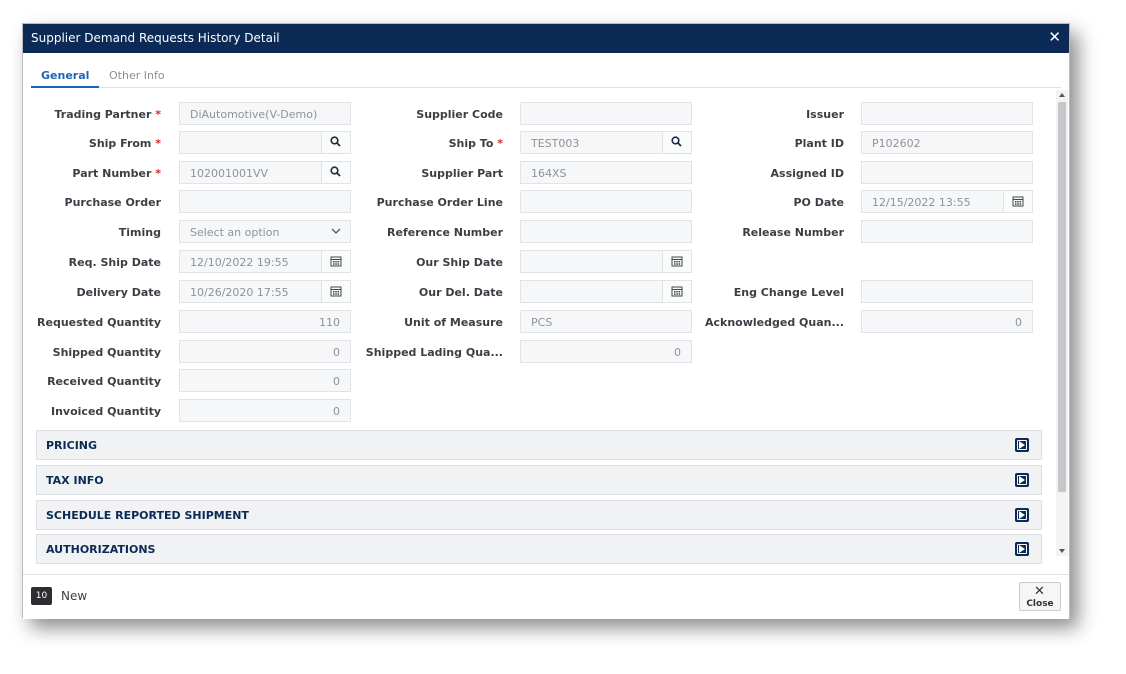  What do you see at coordinates (265, 321) in the screenshot?
I see `requested-quantity-field: 110` at bounding box center [265, 321].